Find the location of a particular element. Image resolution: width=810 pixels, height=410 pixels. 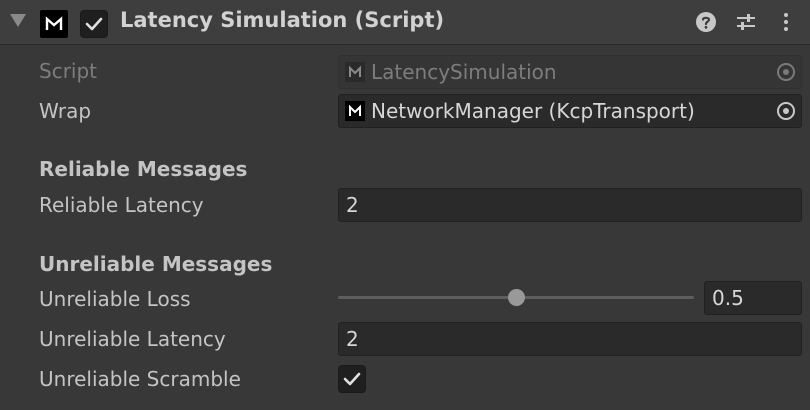

component-enabled-checkbox is located at coordinates (94, 24).